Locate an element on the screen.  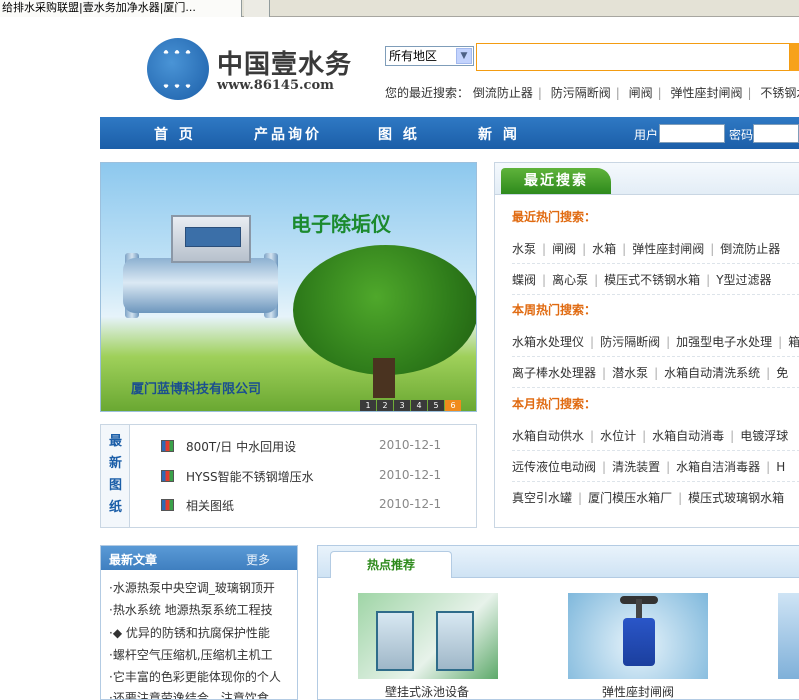
recent-term: 不锈钢水箱 is located at coordinates (779, 93).